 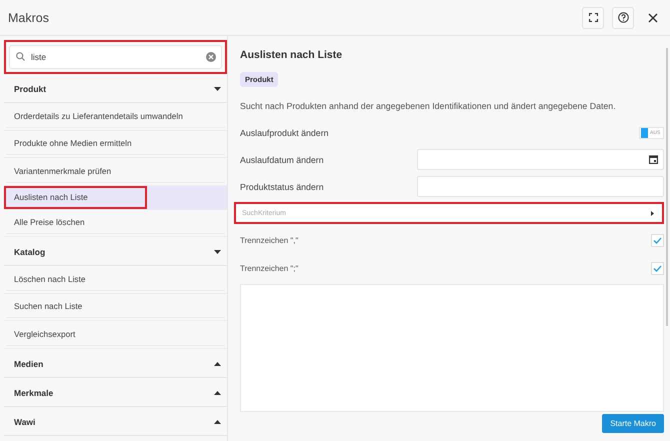 I want to click on fullscreen-icon, so click(x=593, y=17).